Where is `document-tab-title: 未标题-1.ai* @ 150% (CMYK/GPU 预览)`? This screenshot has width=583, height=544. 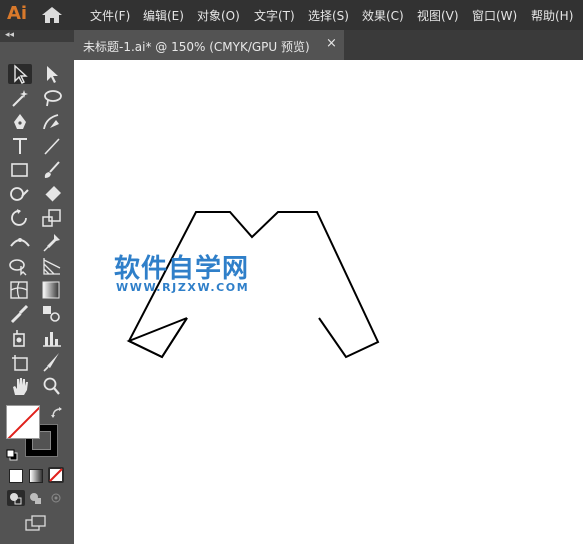 document-tab-title: 未标题-1.ai* @ 150% (CMYK/GPU 预览) is located at coordinates (196, 47).